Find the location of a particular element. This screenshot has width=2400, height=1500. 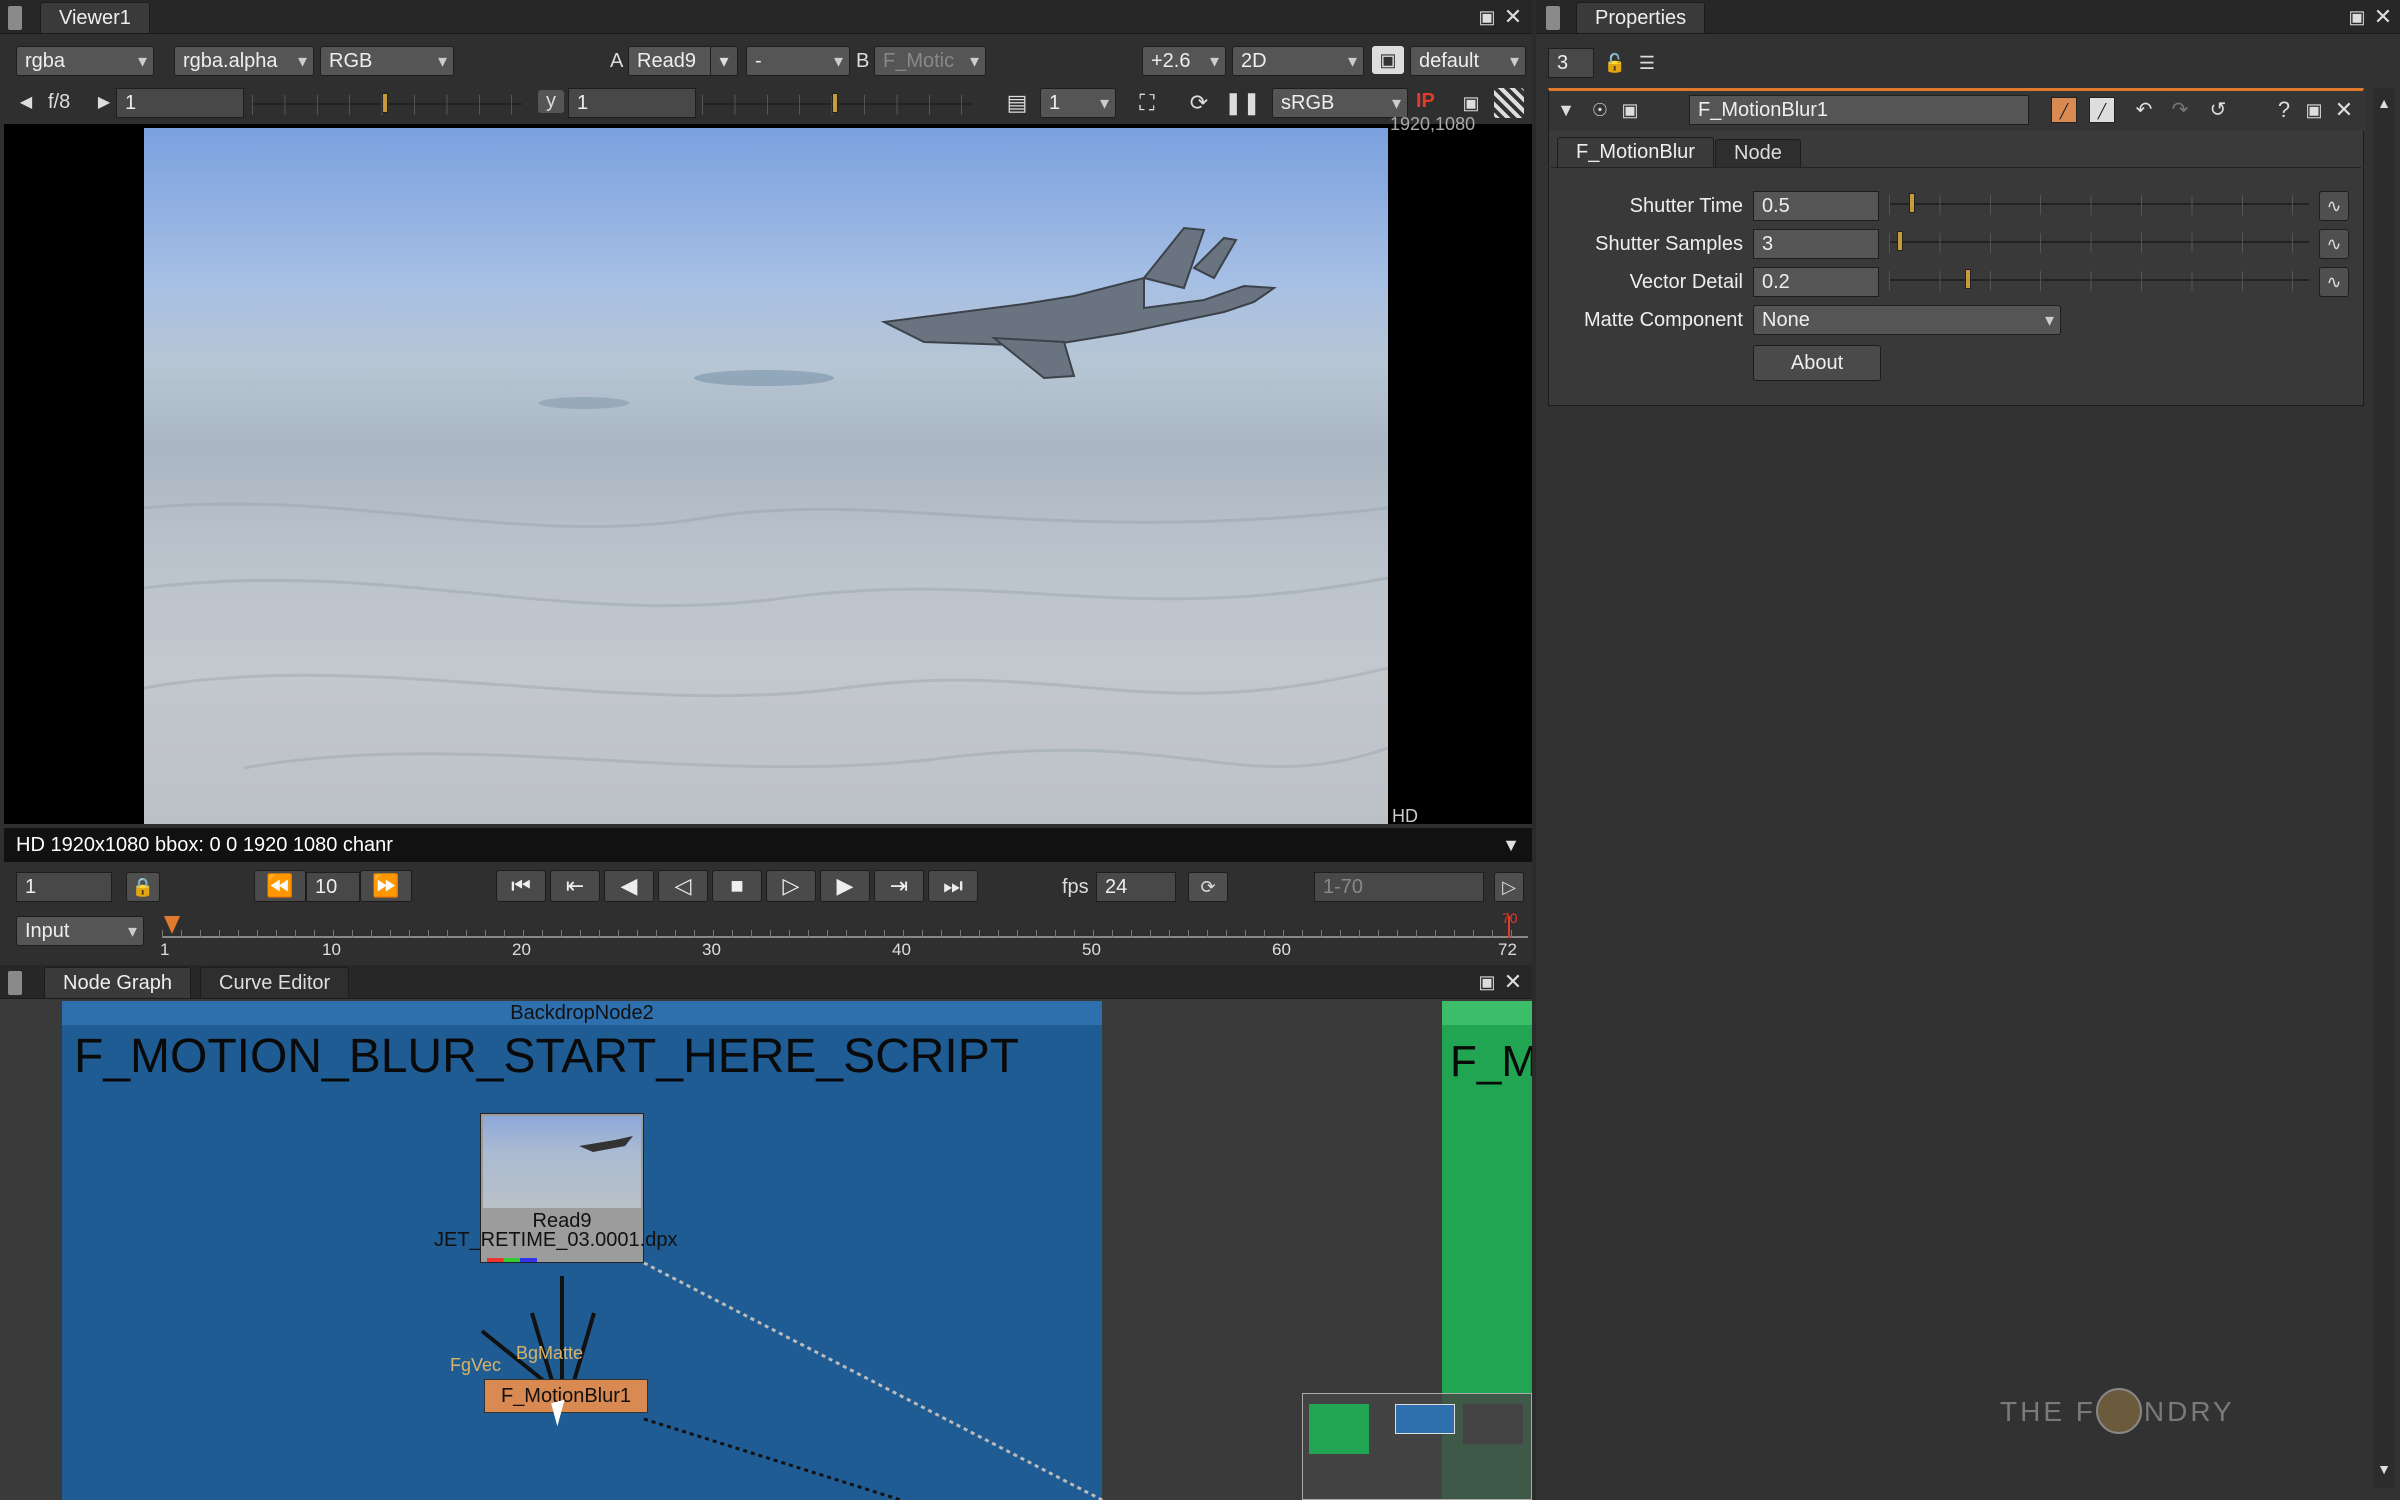

revert-icon: ↺ is located at coordinates (2218, 110).